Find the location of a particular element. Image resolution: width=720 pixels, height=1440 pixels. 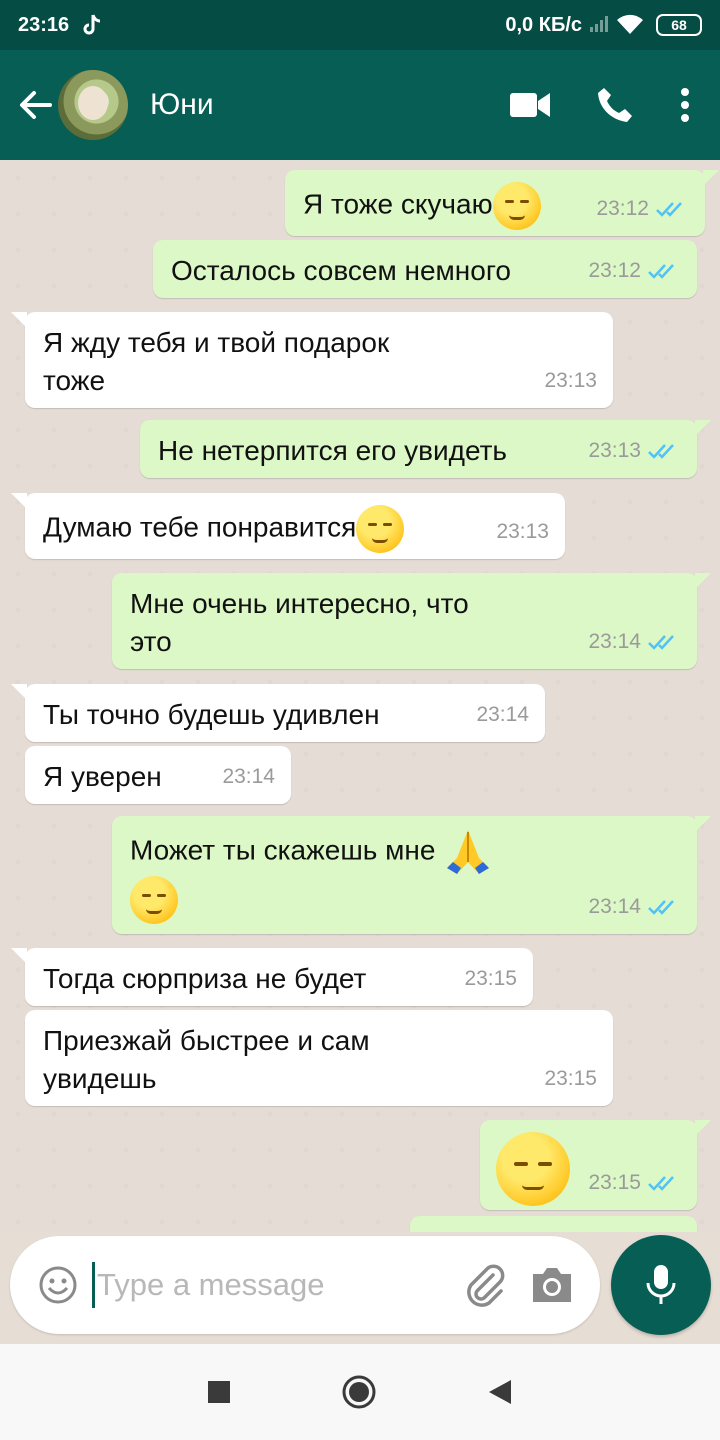

message-composer is located at coordinates (305, 1285).